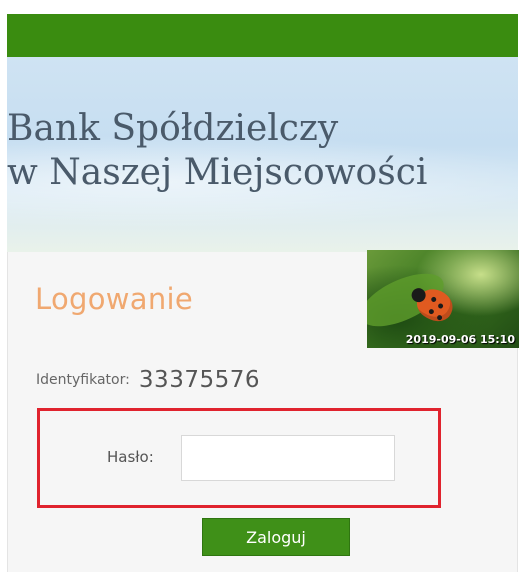 This screenshot has height=578, width=523. Describe the element at coordinates (130, 457) in the screenshot. I see `password-label: Hasło:` at that location.